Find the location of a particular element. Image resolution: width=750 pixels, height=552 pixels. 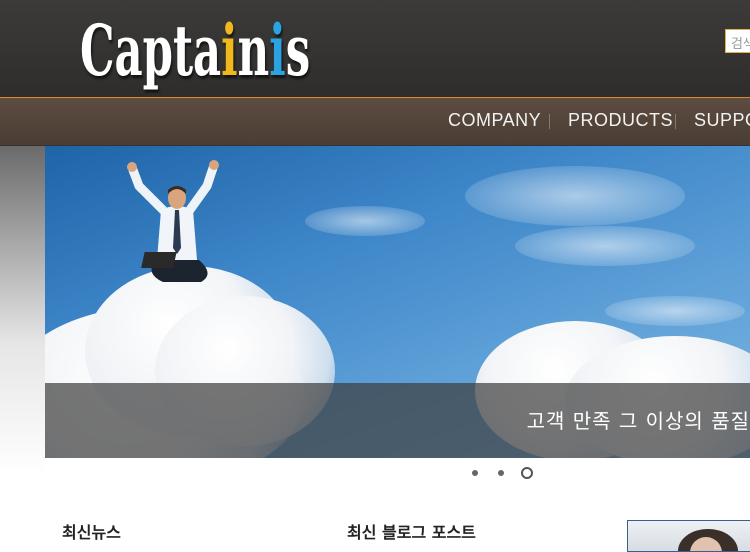

hero-caption: 고객 만족 그 이상의 품질 is located at coordinates (638, 421).